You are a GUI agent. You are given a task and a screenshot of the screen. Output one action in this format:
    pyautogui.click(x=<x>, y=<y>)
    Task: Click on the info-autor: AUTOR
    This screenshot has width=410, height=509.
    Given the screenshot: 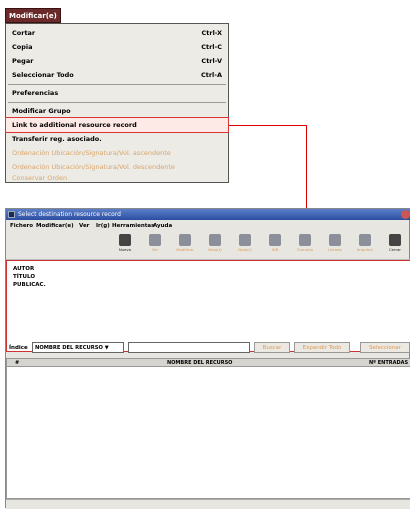 What is the action you would take?
    pyautogui.click(x=24, y=269)
    